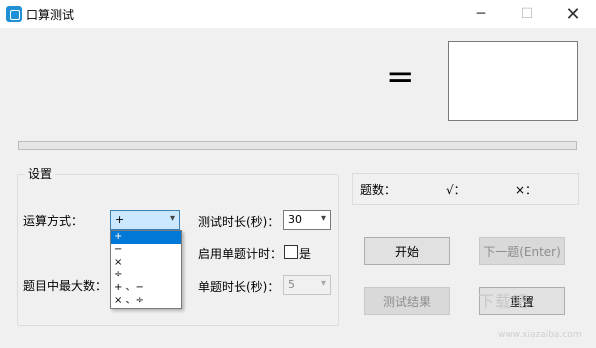 The height and width of the screenshot is (348, 596). What do you see at coordinates (504, 301) in the screenshot?
I see `watermark-logo: 下载吧` at bounding box center [504, 301].